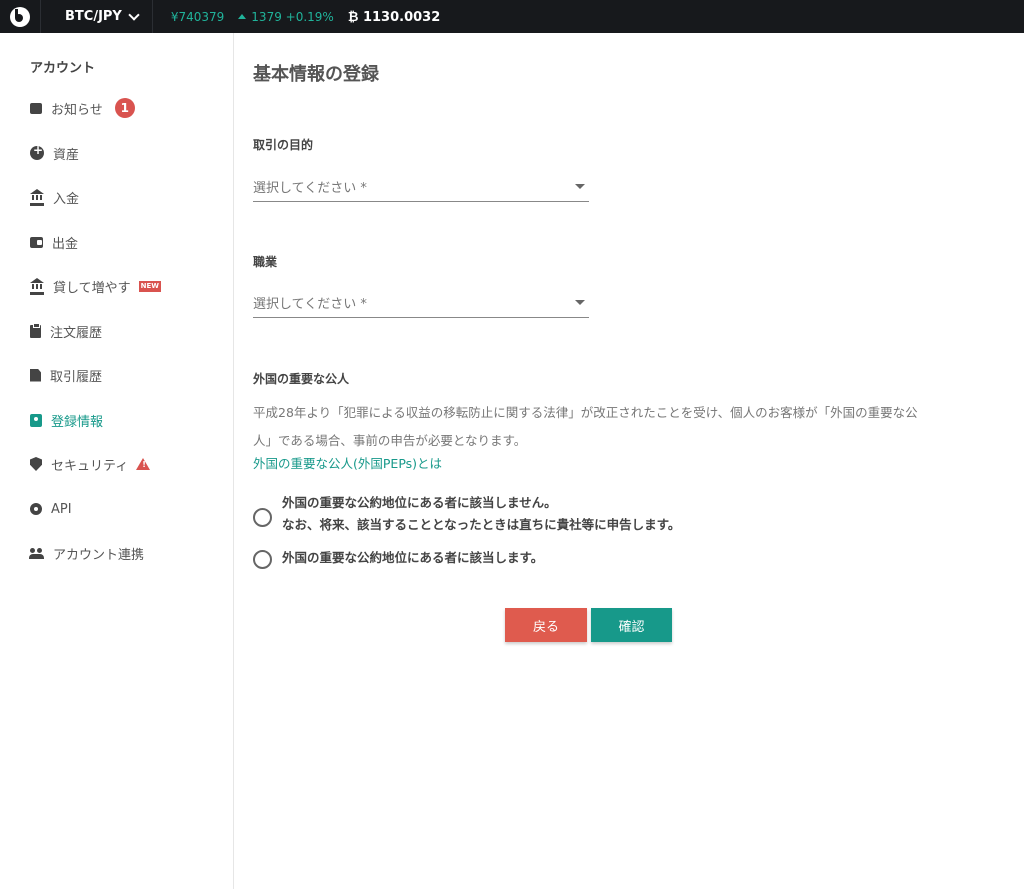 The image size is (1024, 889). I want to click on sidebar-item-label: アカウント連携, so click(99, 555).